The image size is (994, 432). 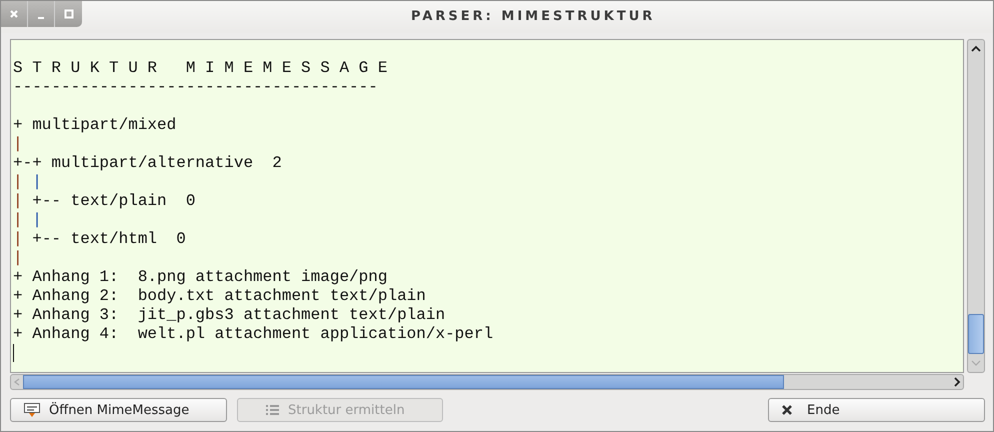 I want to click on output-line: + Anhang 2: body.txt attachment text/plain, so click(x=219, y=296).